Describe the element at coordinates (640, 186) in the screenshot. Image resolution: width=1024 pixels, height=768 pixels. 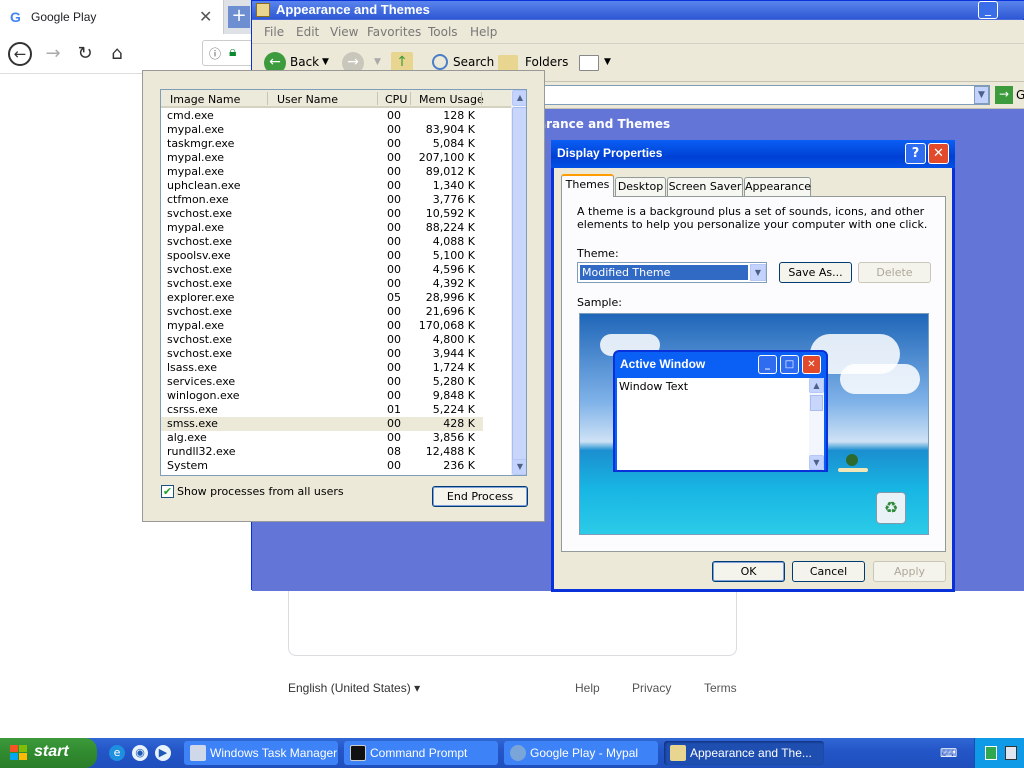
I see `tab-desktop: Desktop` at that location.